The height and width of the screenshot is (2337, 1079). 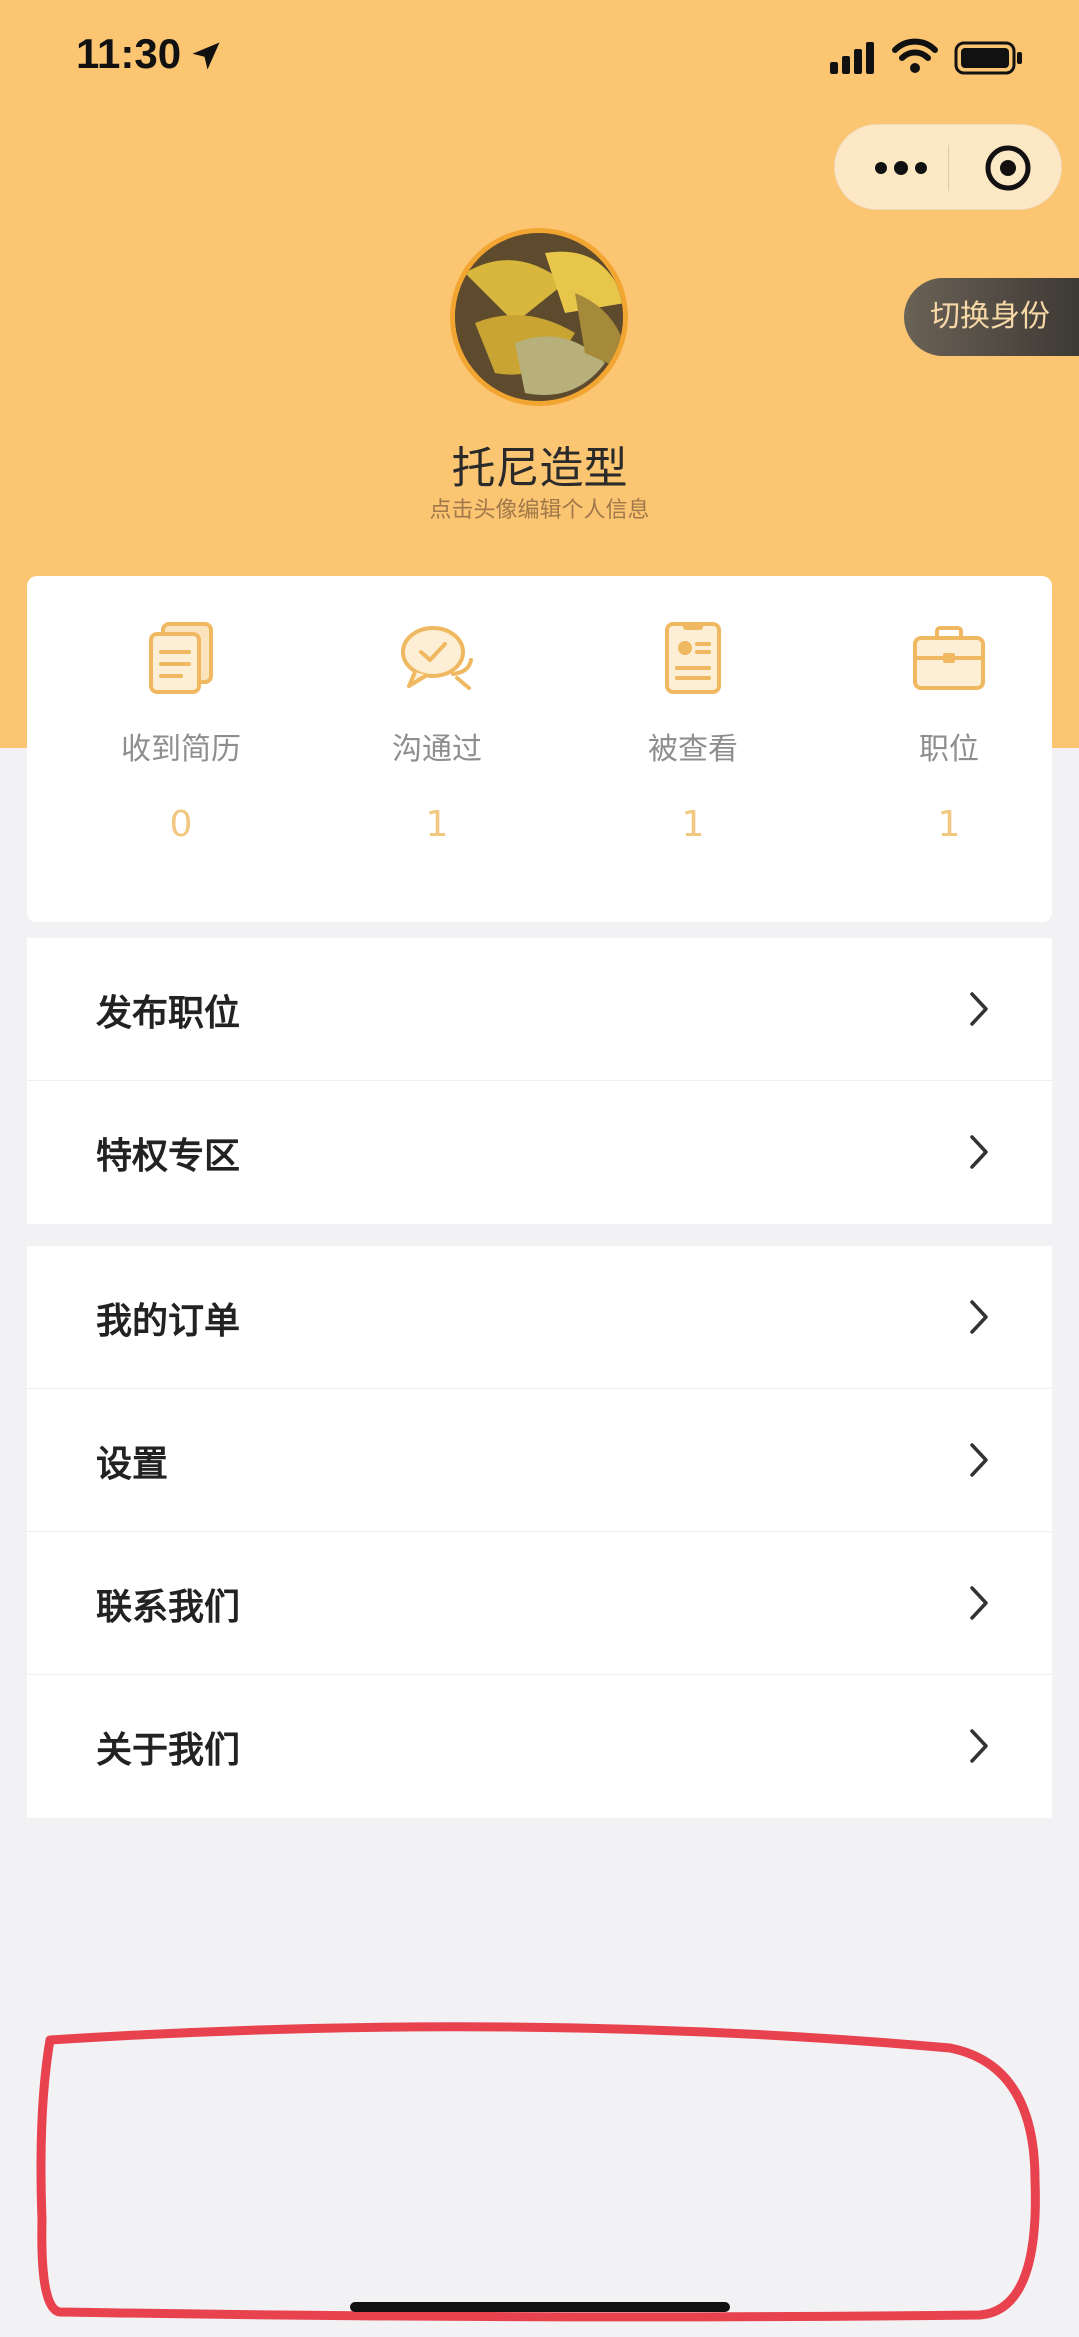 What do you see at coordinates (693, 658) in the screenshot?
I see `id-card-icon` at bounding box center [693, 658].